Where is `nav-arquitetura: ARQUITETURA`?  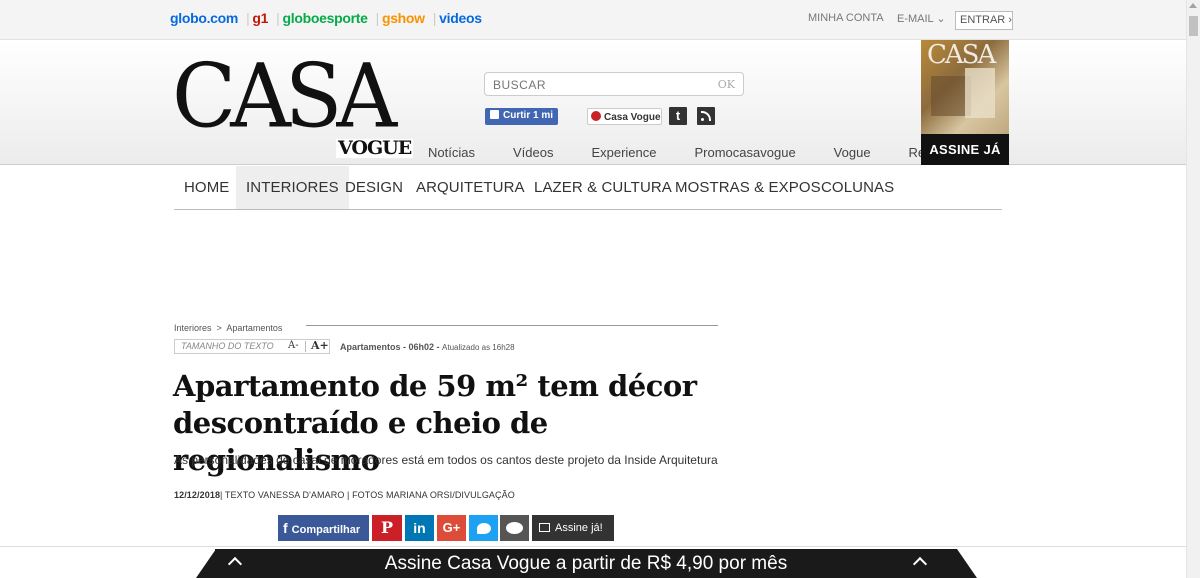 nav-arquitetura: ARQUITETURA is located at coordinates (470, 187).